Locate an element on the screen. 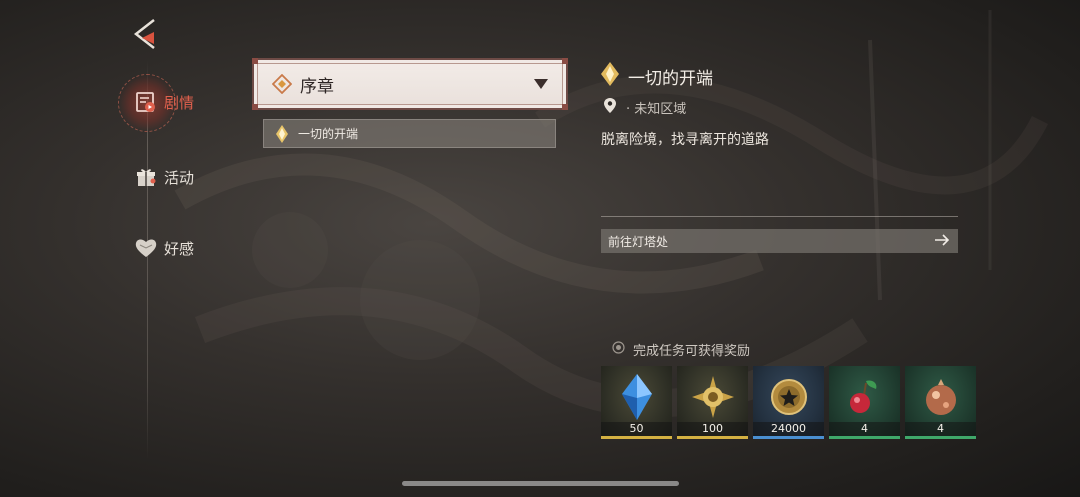 The height and width of the screenshot is (497, 1080). sidebar-item-affinity: 好感 is located at coordinates (164, 248).